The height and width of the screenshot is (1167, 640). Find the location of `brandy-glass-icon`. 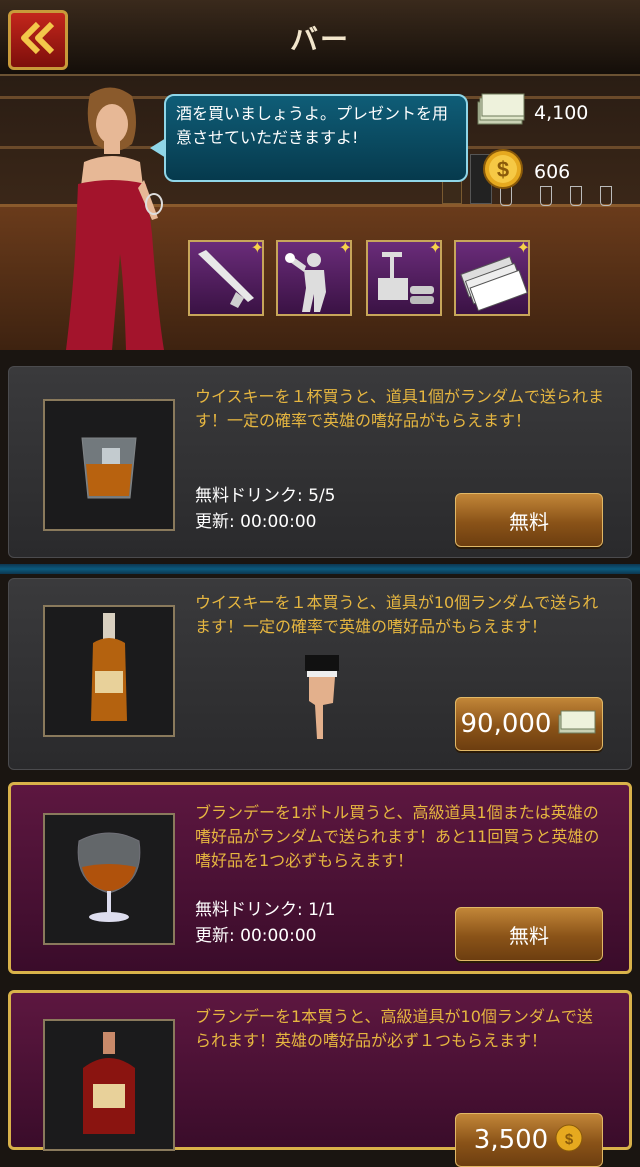

brandy-glass-icon is located at coordinates (109, 879).